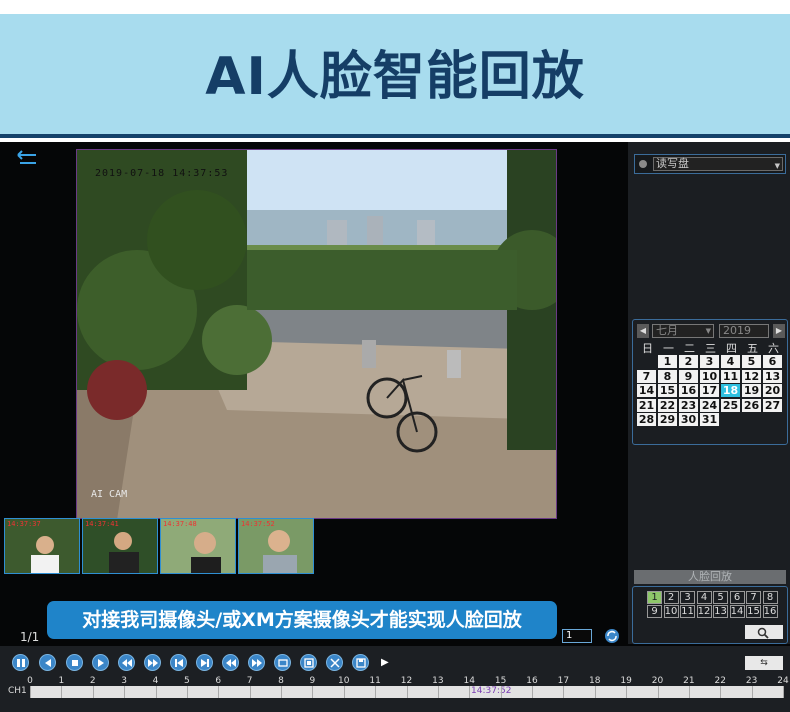 This screenshot has width=790, height=712. I want to click on calendar-day: 3, so click(709, 361).